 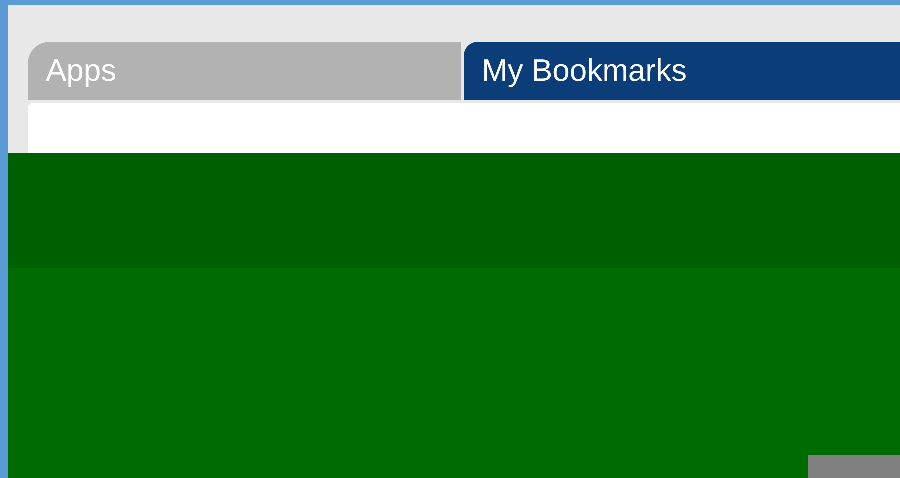 What do you see at coordinates (682, 71) in the screenshot?
I see `tab: My Bookmarks` at bounding box center [682, 71].